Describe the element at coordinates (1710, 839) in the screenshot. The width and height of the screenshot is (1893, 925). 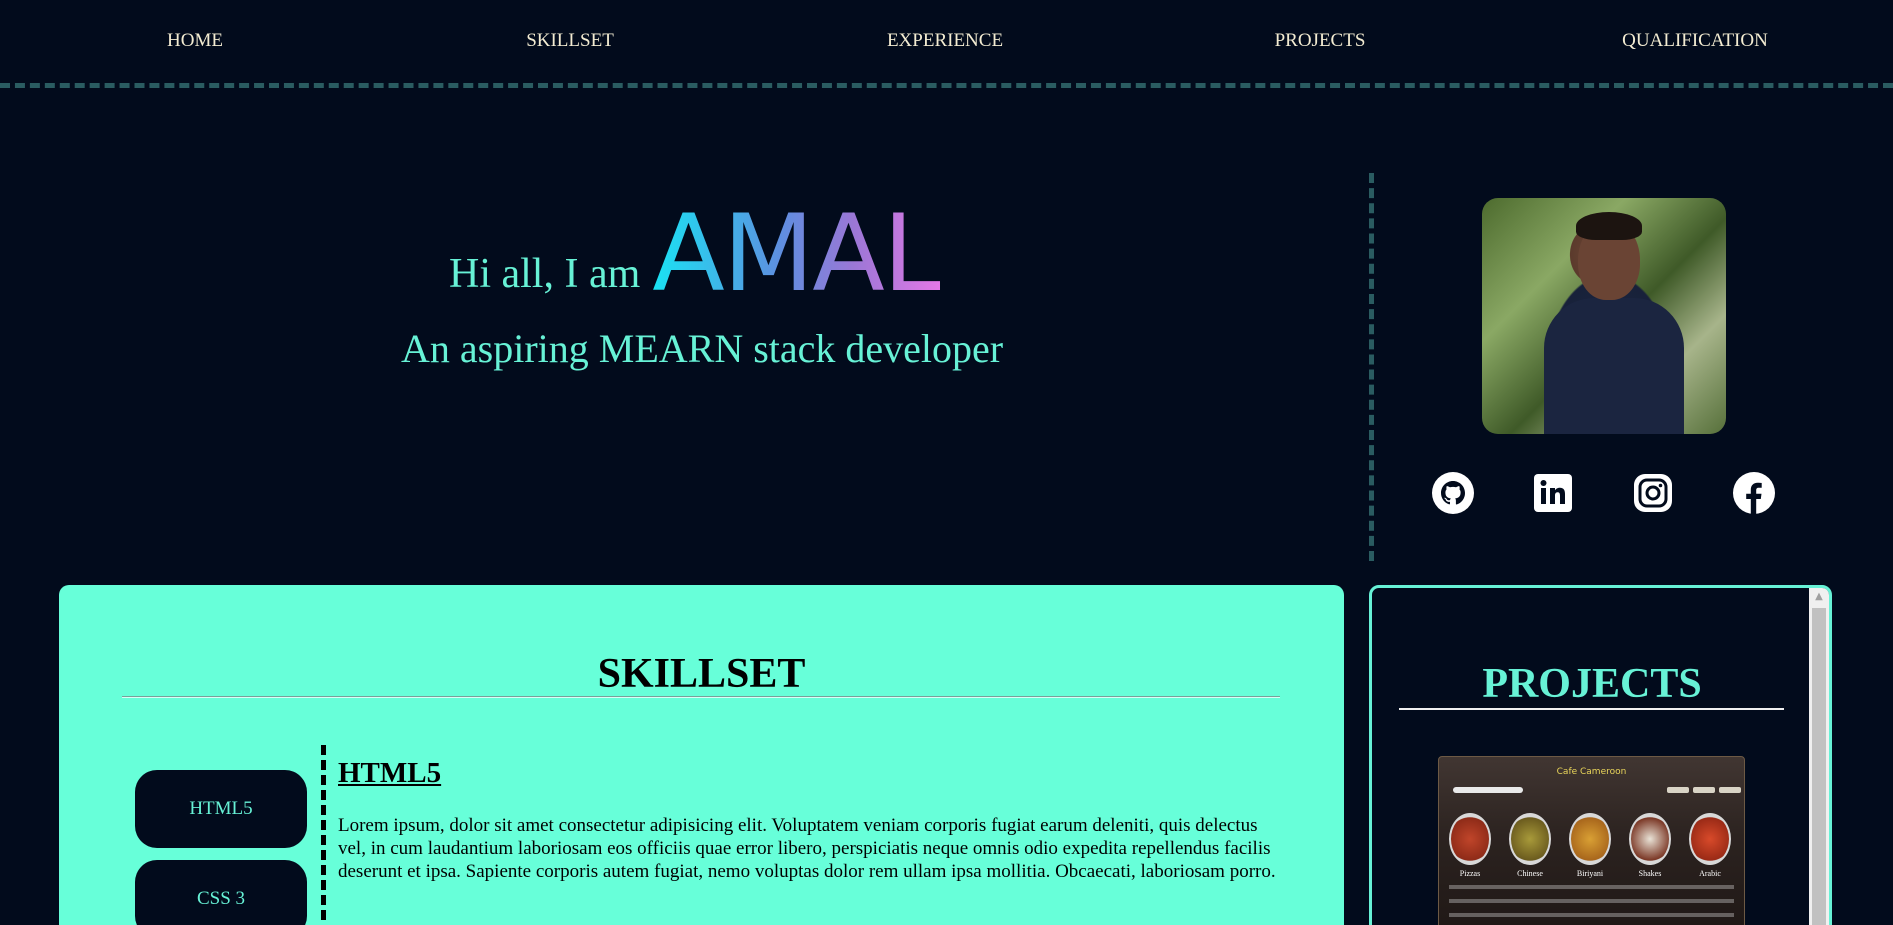
I see `dish-image-arabic` at that location.